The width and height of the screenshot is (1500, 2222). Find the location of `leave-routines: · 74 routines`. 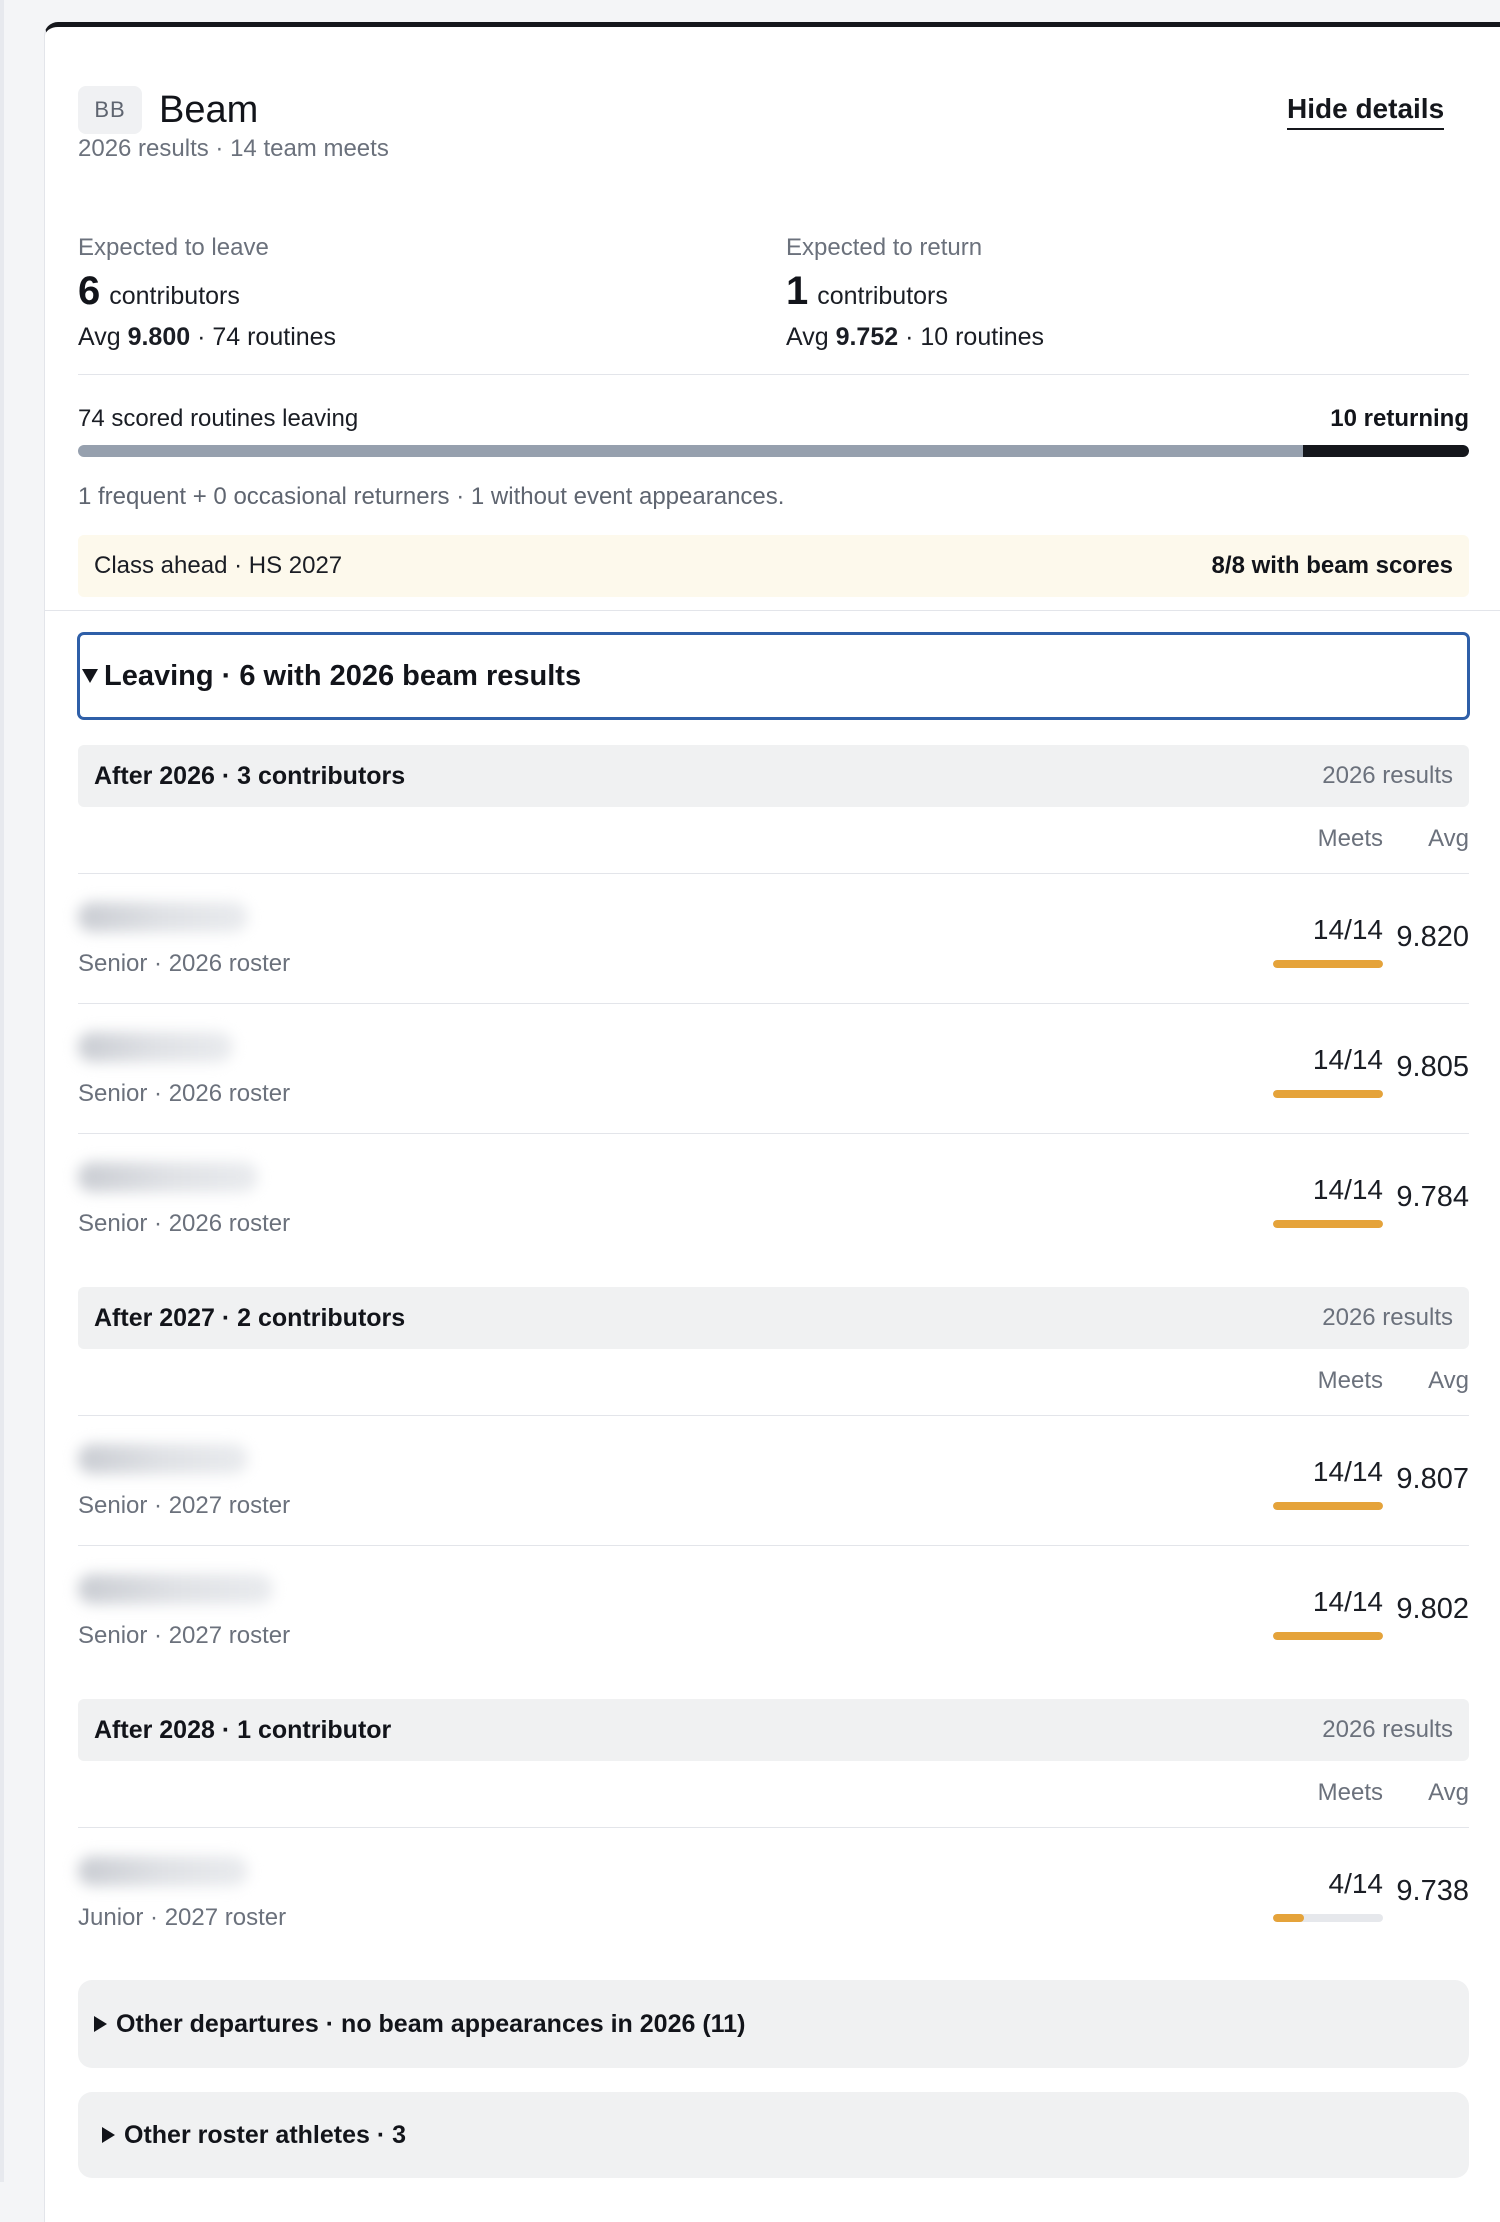

leave-routines: · 74 routines is located at coordinates (263, 337).